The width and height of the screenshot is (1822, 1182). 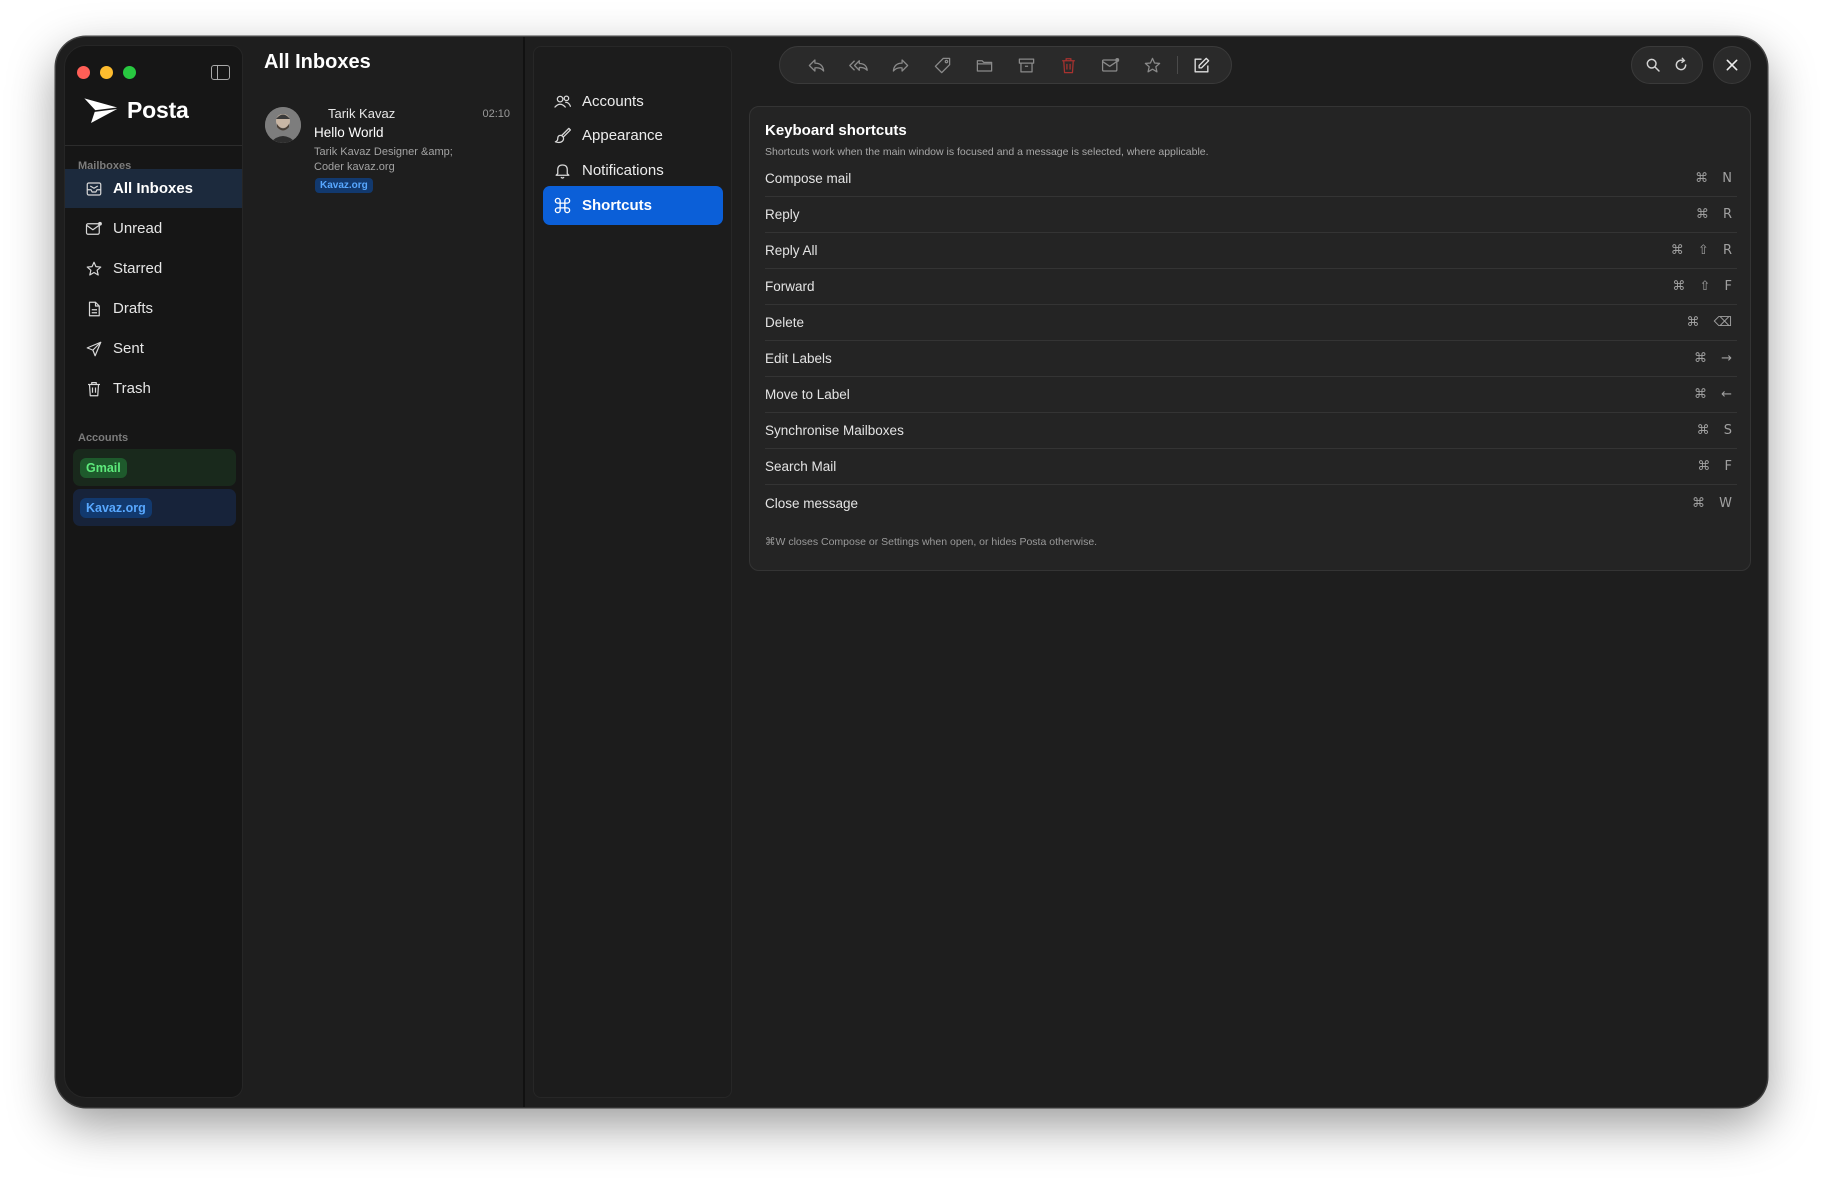 I want to click on command-icon, so click(x=562, y=205).